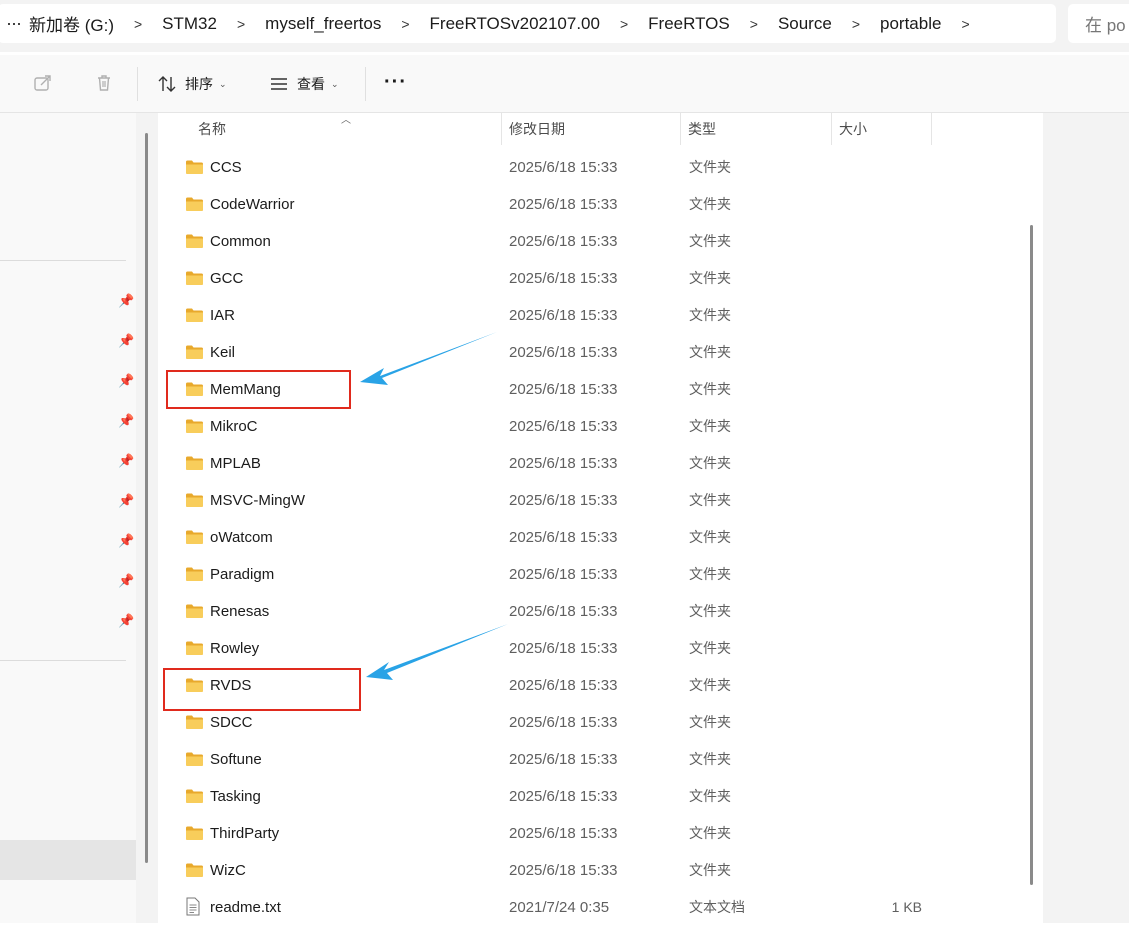 Image resolution: width=1129 pixels, height=929 pixels. What do you see at coordinates (689, 24) in the screenshot?
I see `breadcrumb-freertos: FreeRTOS` at bounding box center [689, 24].